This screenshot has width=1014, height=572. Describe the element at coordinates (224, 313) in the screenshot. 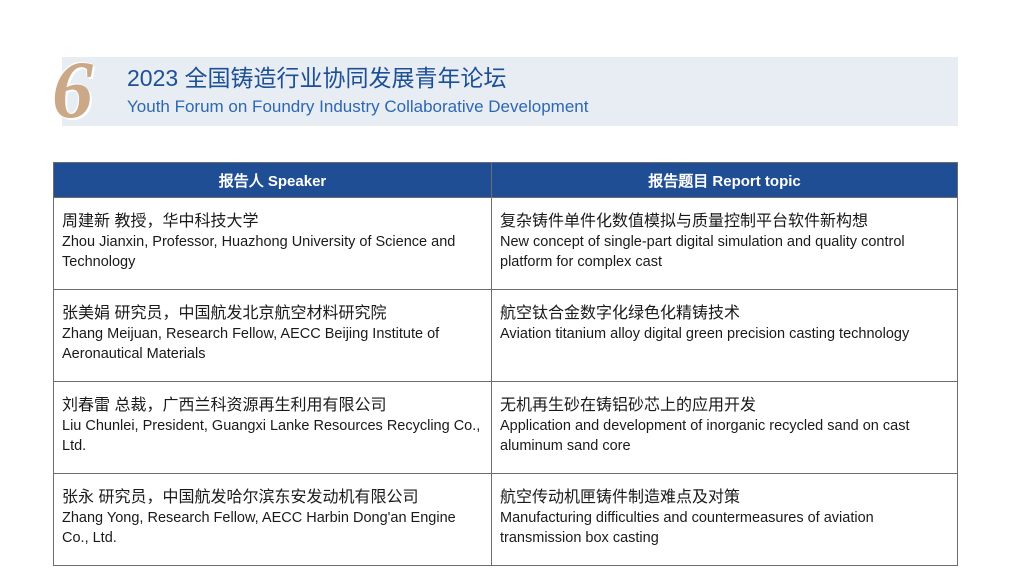

I see `speaker-name-cn: 张美娟 研究员，中国航发北京航空材料研究院` at that location.